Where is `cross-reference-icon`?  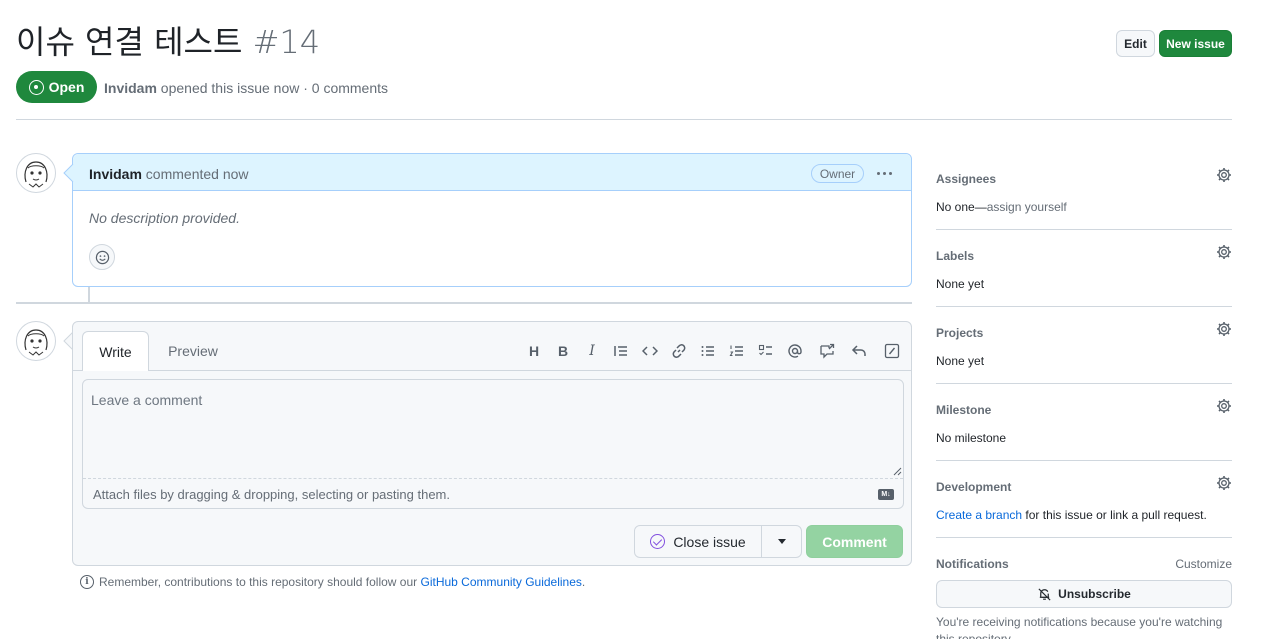 cross-reference-icon is located at coordinates (827, 351).